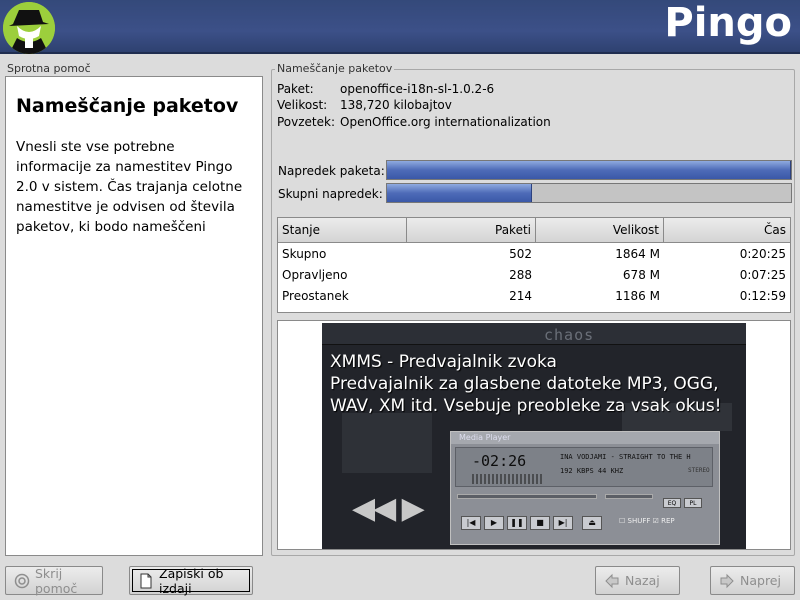 The image size is (800, 600). What do you see at coordinates (592, 471) in the screenshot?
I see `player-bitrate: 192 KBPS 44 KHZ` at bounding box center [592, 471].